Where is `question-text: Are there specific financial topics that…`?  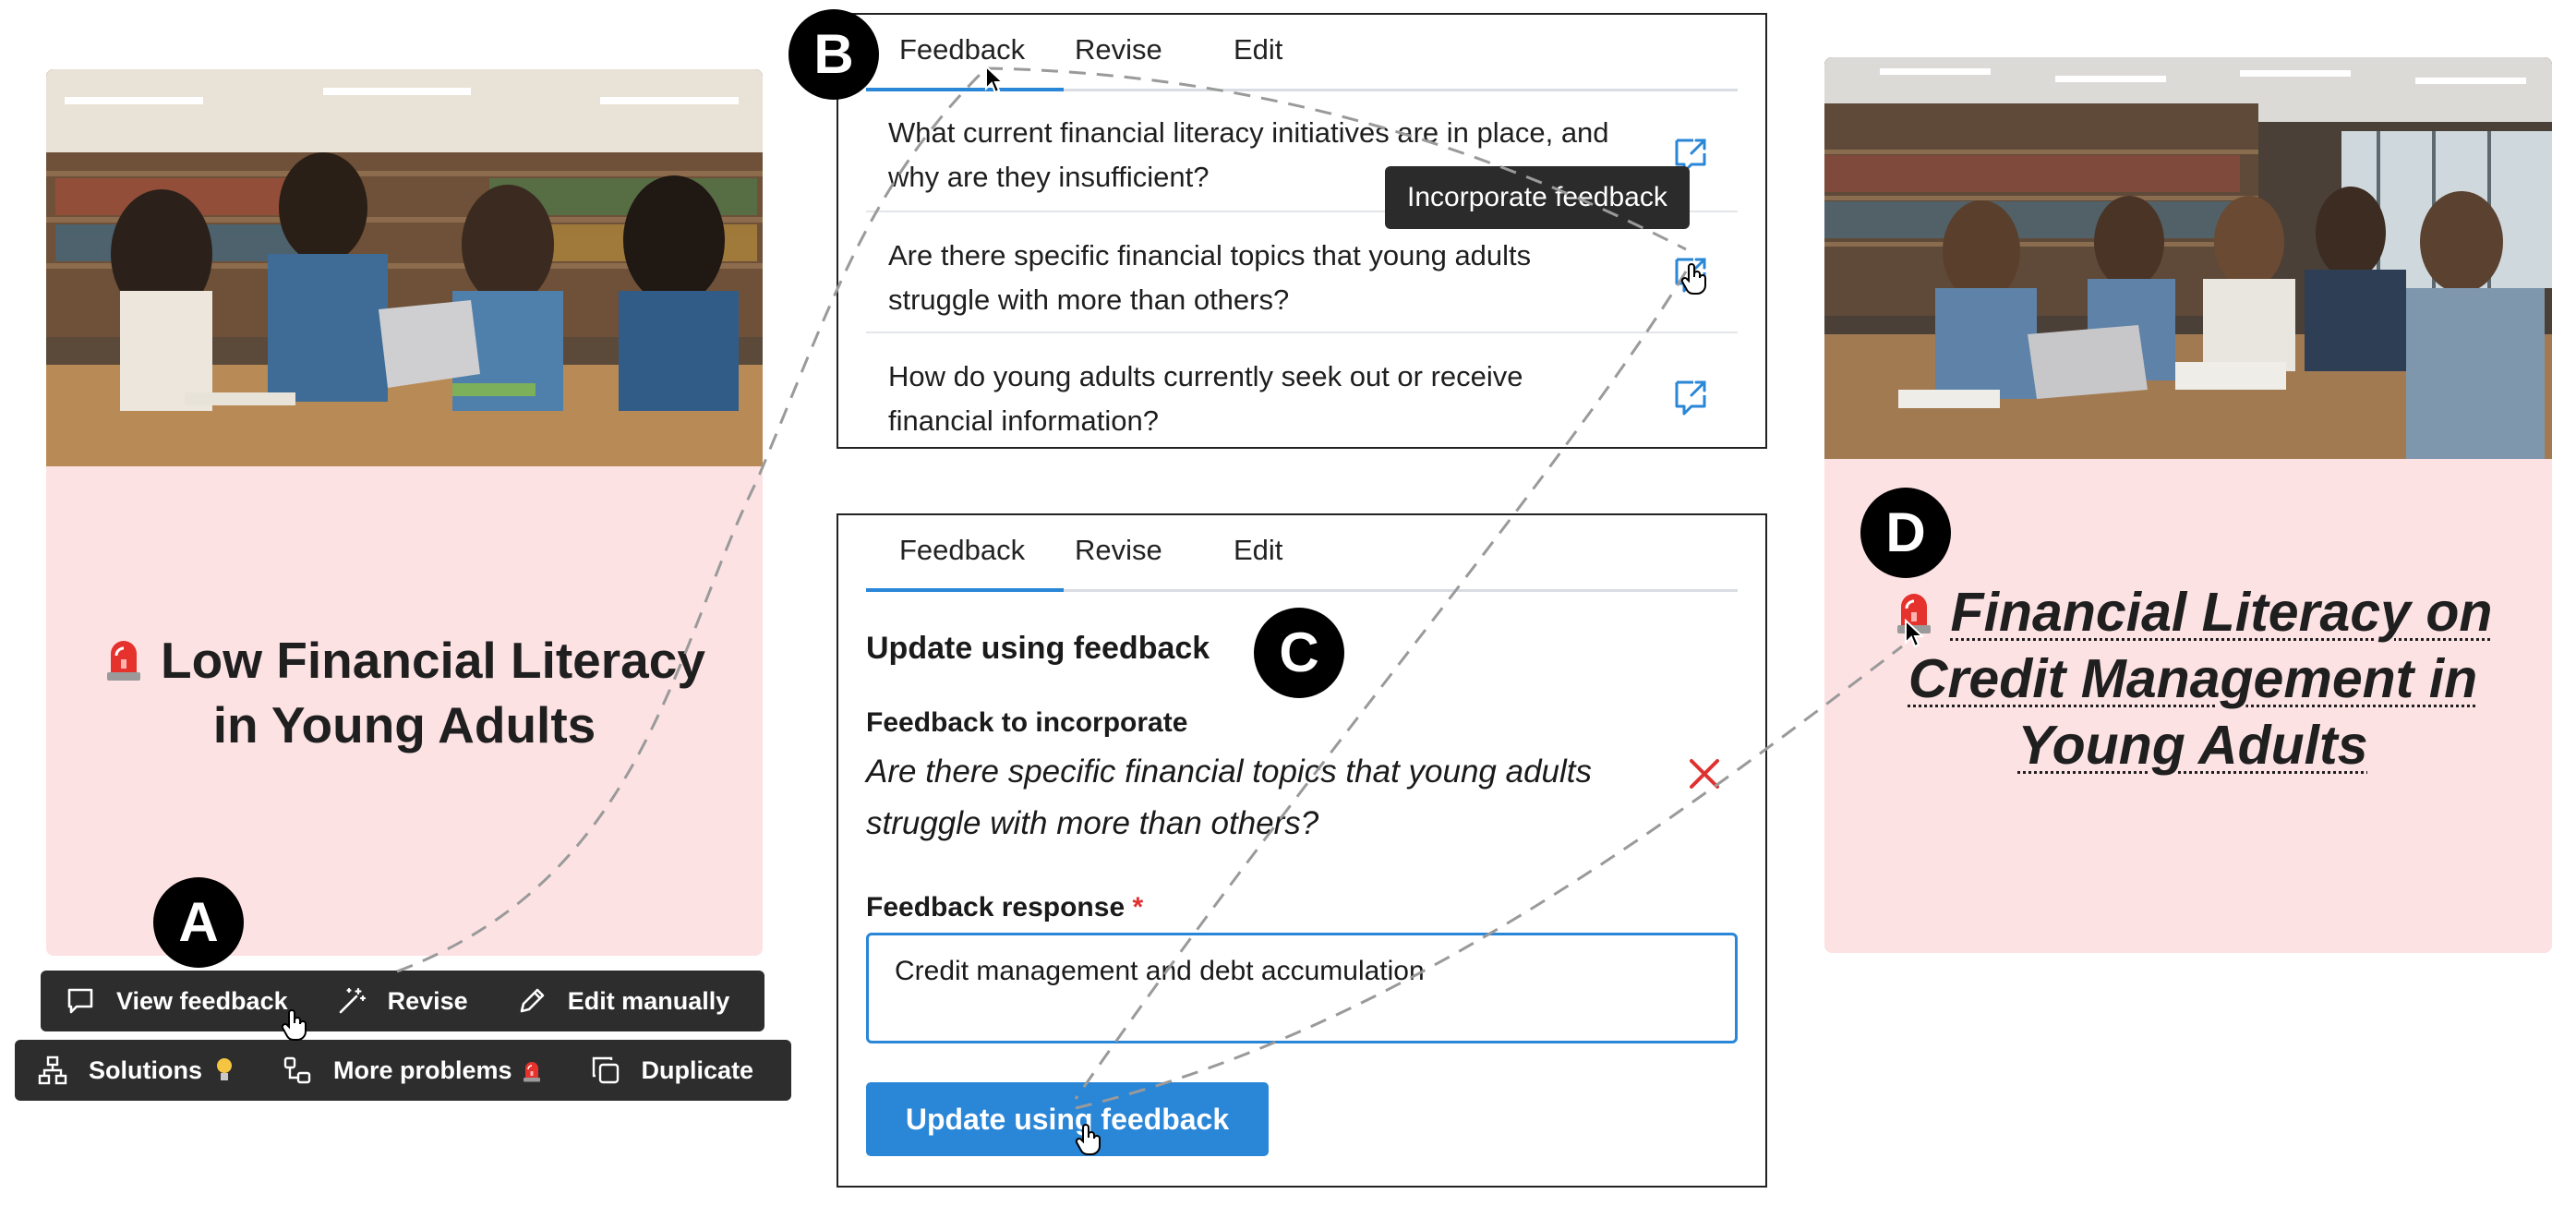
question-text: Are there specific financial topics that… is located at coordinates (1210, 277).